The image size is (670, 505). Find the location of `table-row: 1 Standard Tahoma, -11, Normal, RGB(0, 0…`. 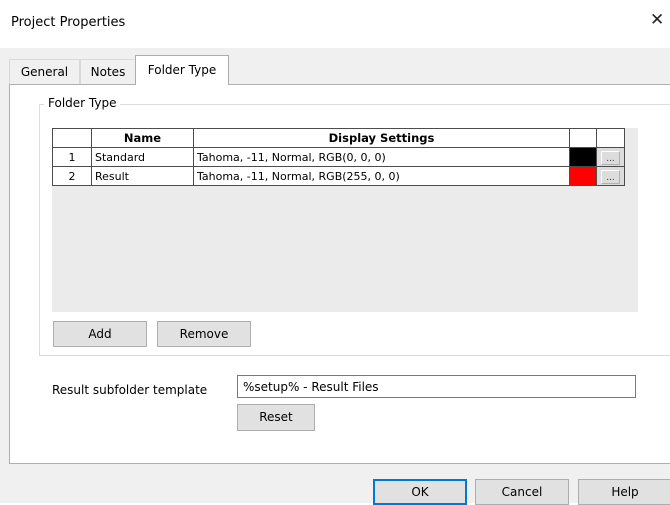

table-row: 1 Standard Tahoma, -11, Normal, RGB(0, 0… is located at coordinates (338, 157).